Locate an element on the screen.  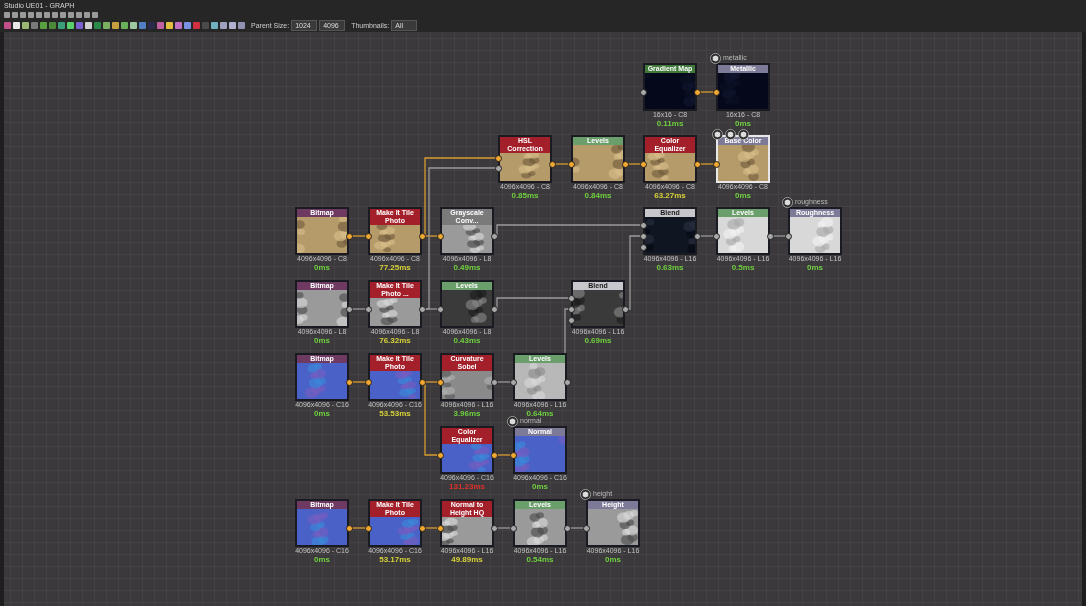
node-time: 0.43ms is located at coordinates (467, 340).